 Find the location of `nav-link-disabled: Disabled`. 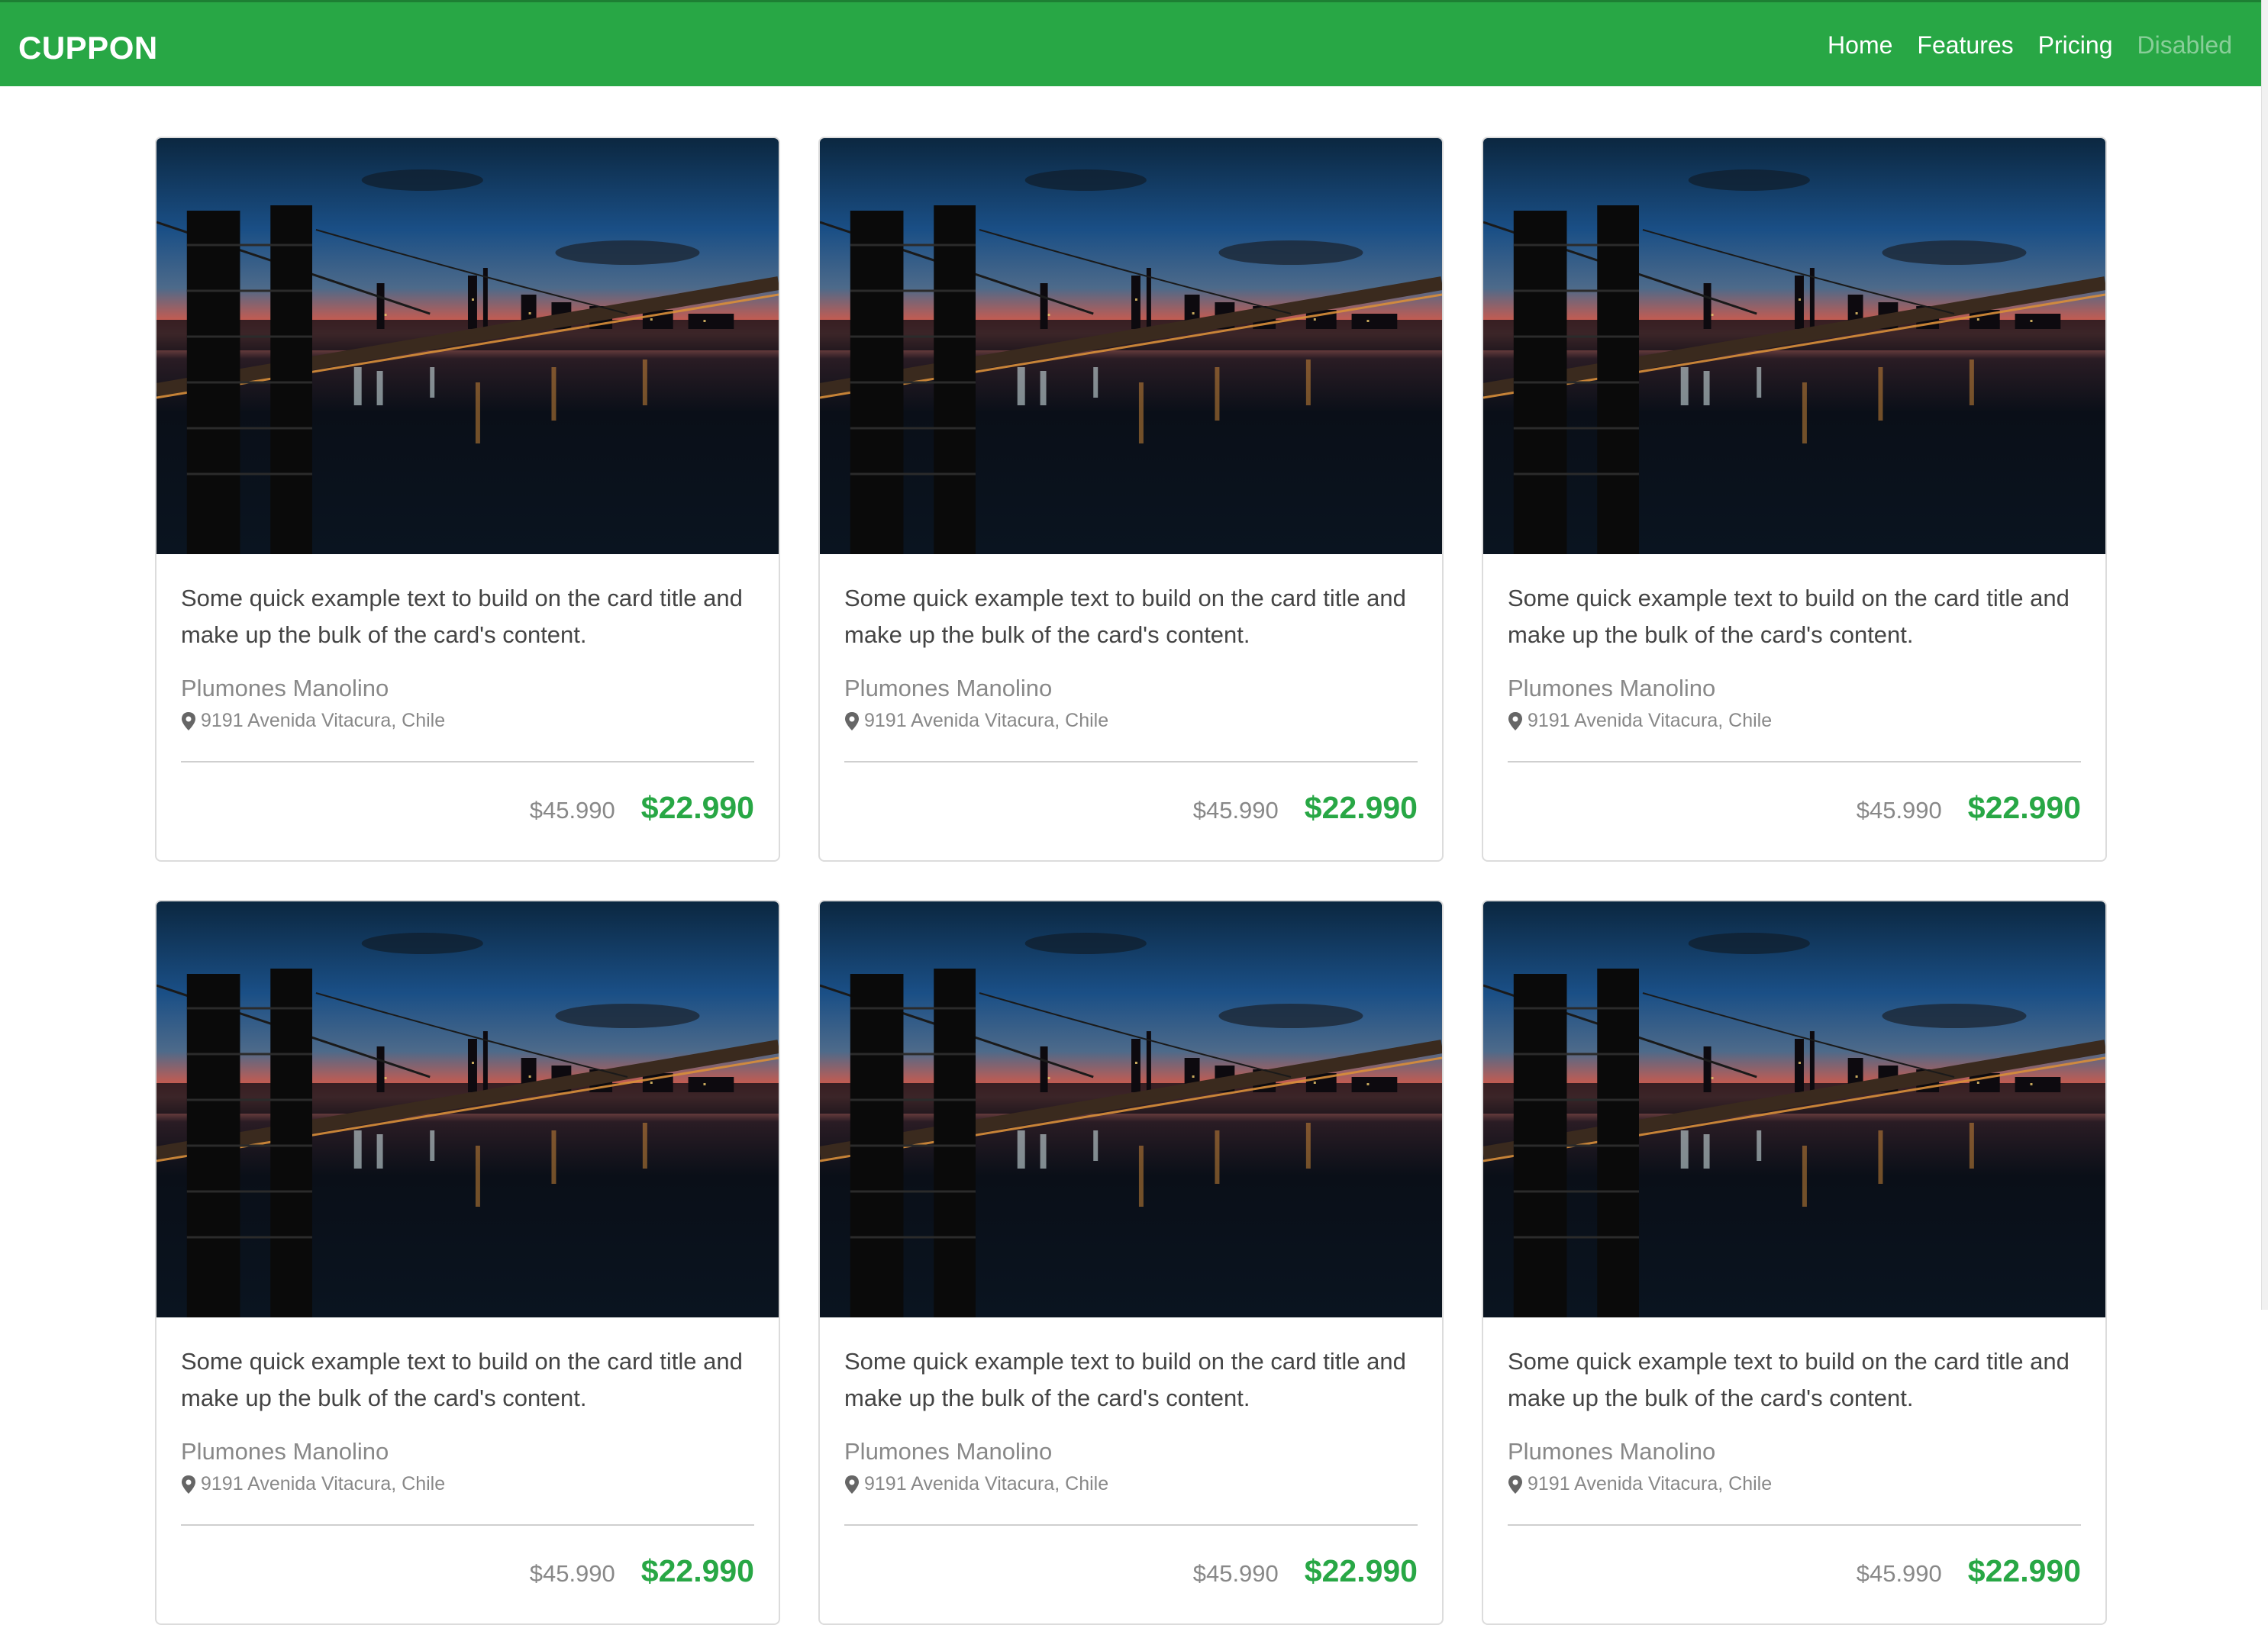

nav-link-disabled: Disabled is located at coordinates (2185, 45).